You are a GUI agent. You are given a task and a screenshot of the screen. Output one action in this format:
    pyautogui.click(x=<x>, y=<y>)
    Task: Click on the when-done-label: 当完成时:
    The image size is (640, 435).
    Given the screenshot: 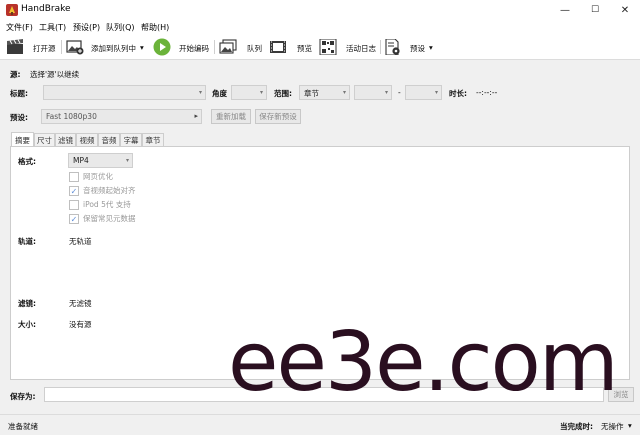 What is the action you would take?
    pyautogui.click(x=576, y=426)
    